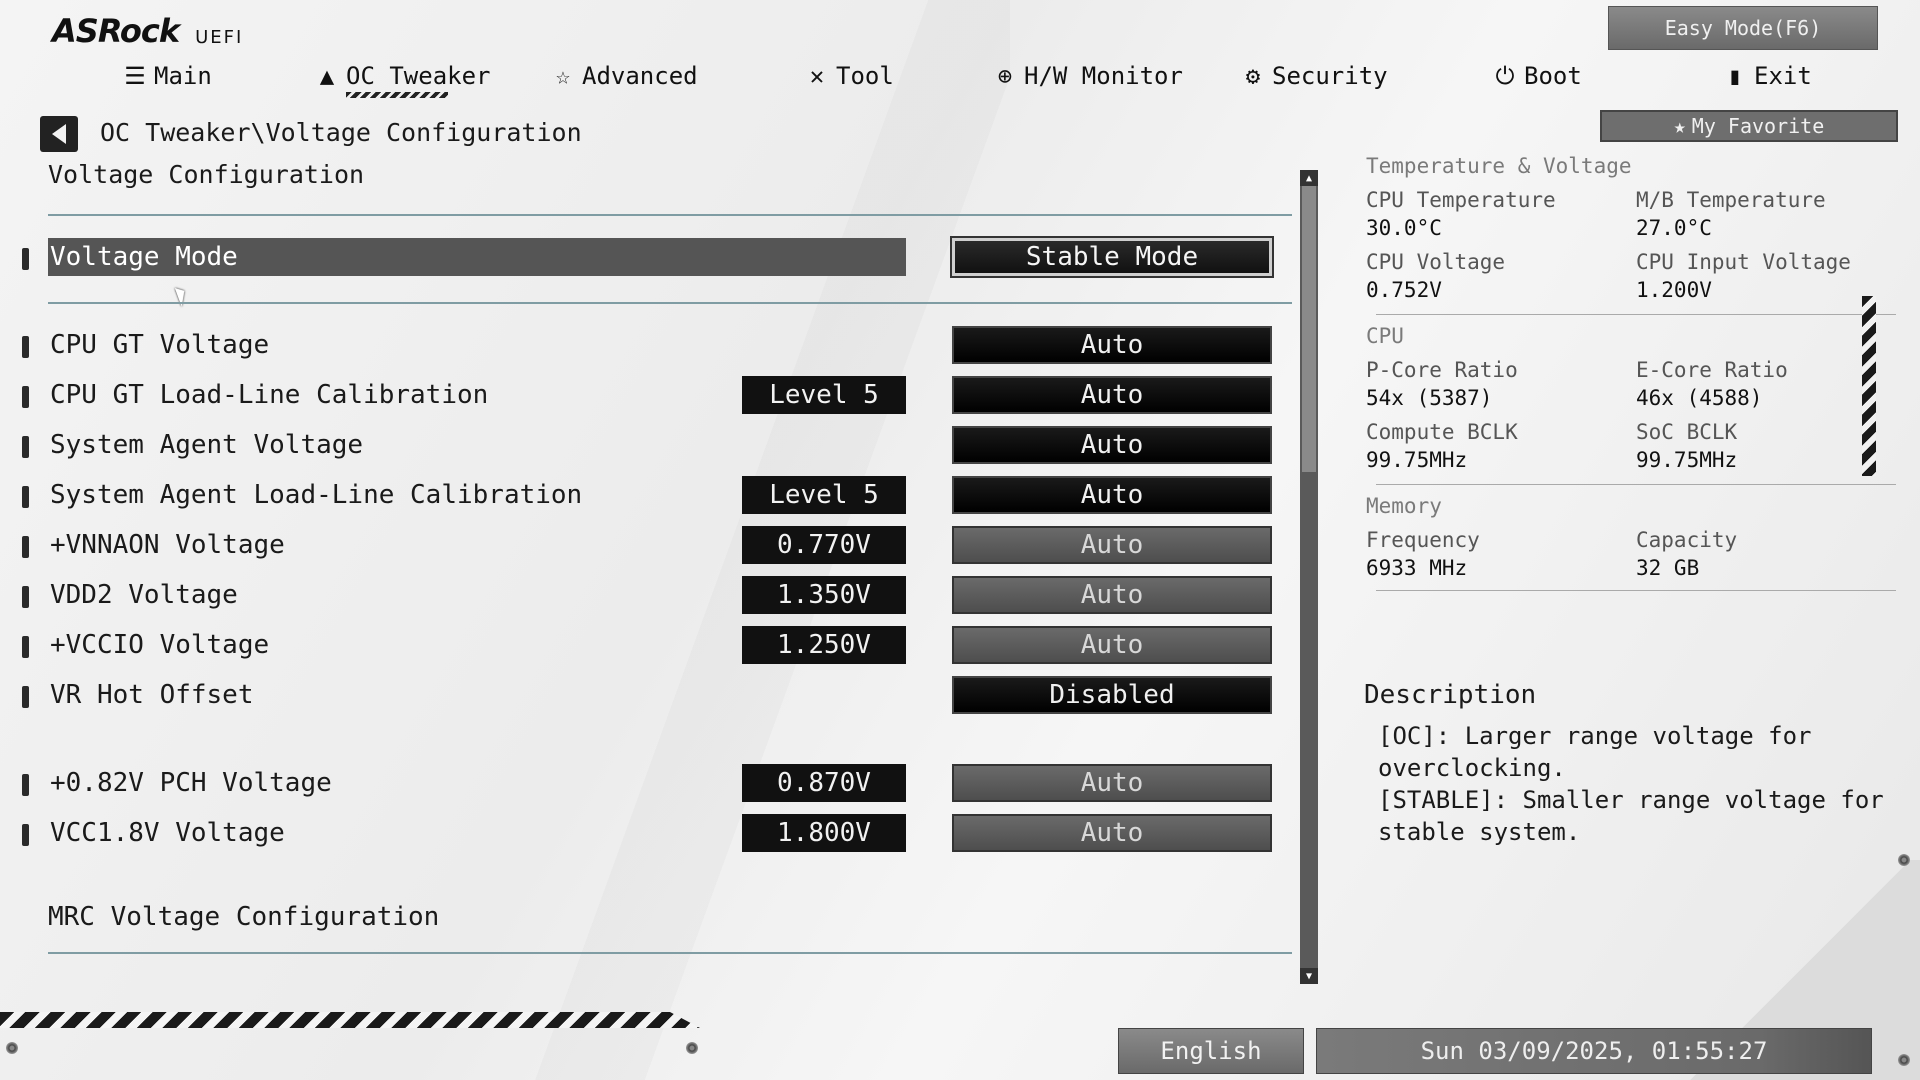 The width and height of the screenshot is (1920, 1080). Describe the element at coordinates (645, 596) in the screenshot. I see `setting-vdd2-voltage: VDD2 Voltage 1.350V Auto` at that location.